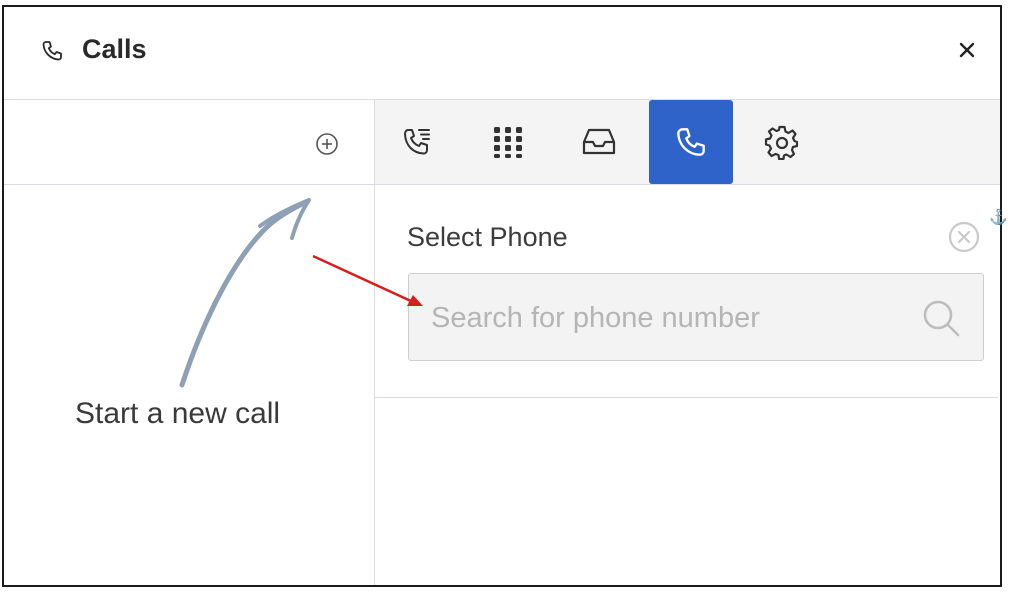 The width and height of the screenshot is (1009, 592). I want to click on inbox-icon, so click(599, 141).